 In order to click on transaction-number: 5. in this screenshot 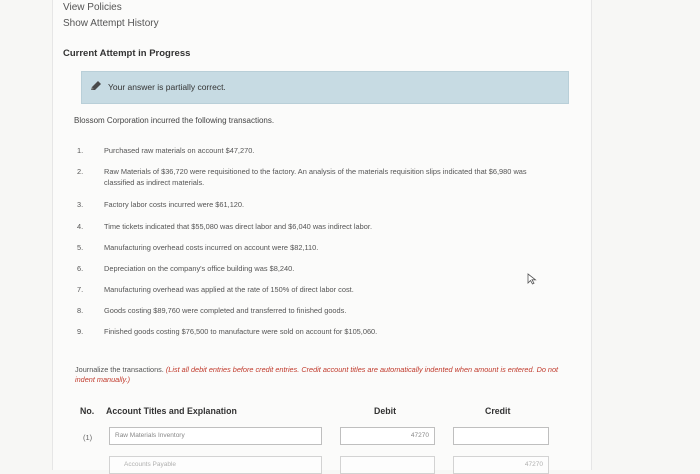, I will do `click(80, 247)`.